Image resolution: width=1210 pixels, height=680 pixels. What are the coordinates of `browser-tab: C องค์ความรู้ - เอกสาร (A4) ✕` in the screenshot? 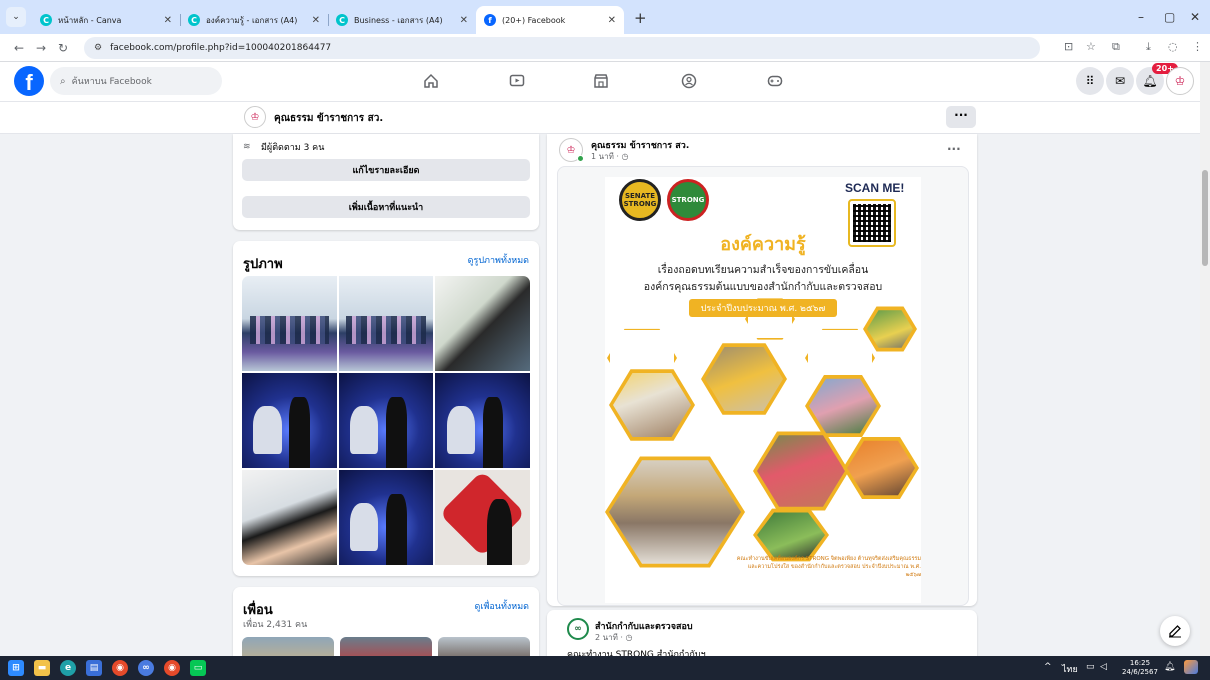 It's located at (254, 20).